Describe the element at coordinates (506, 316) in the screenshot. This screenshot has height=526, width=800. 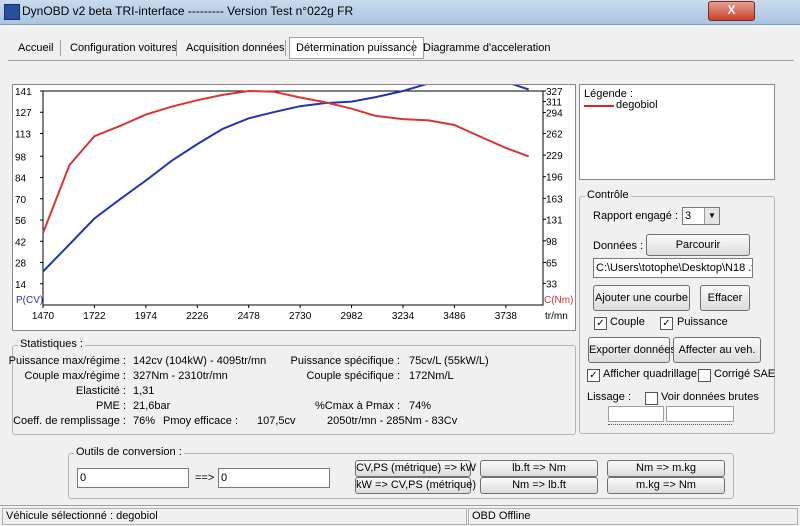
I see `x-tick-label: 3738` at that location.